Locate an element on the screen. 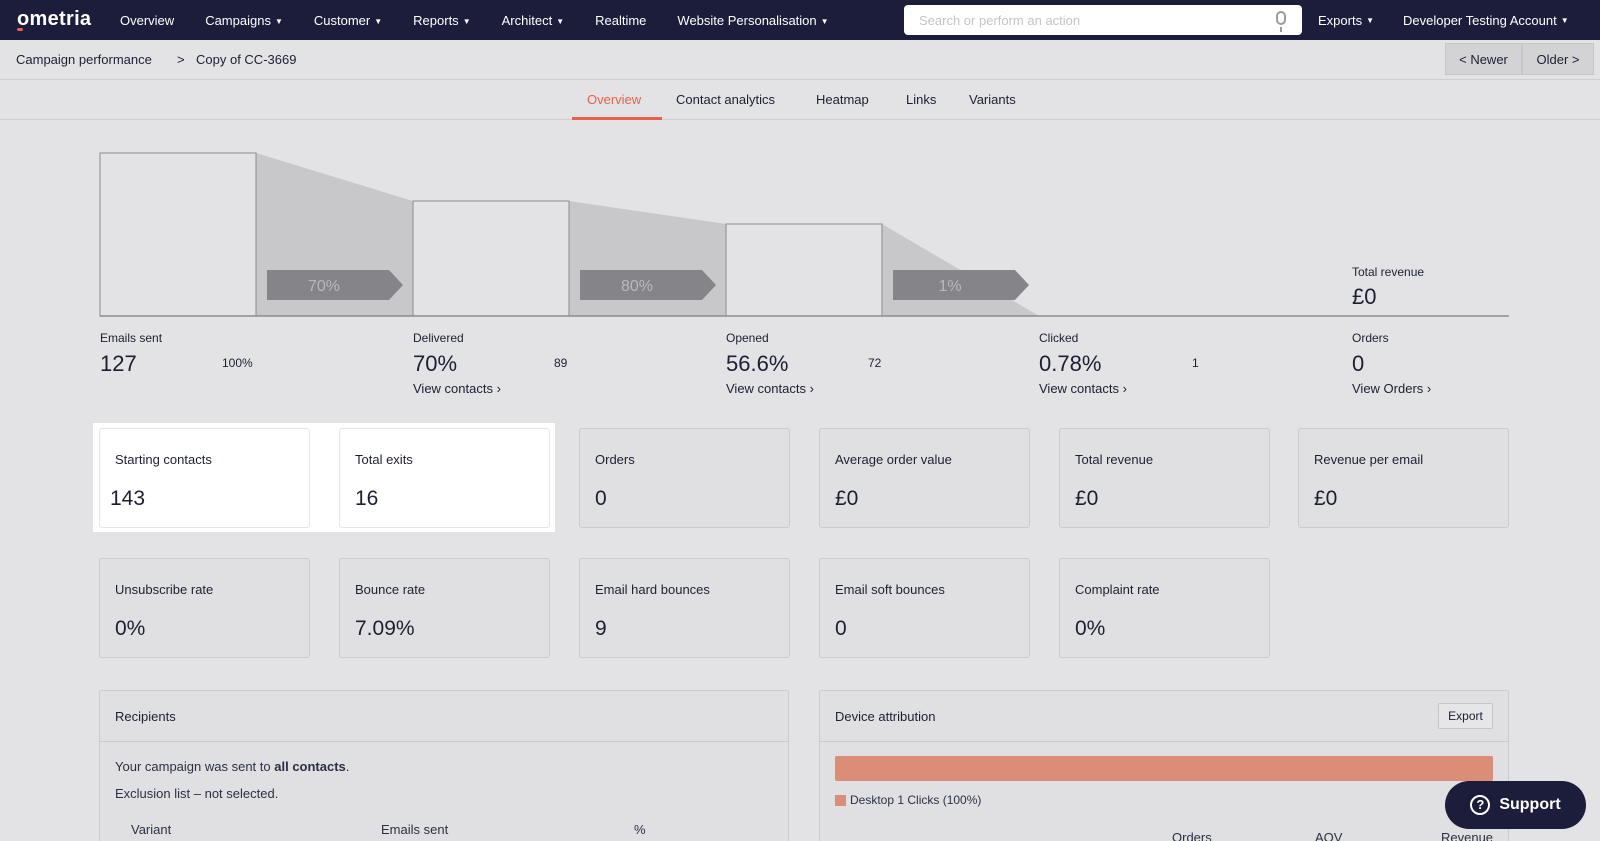 The width and height of the screenshot is (1600, 841). card-label: Email soft bounces is located at coordinates (890, 589).